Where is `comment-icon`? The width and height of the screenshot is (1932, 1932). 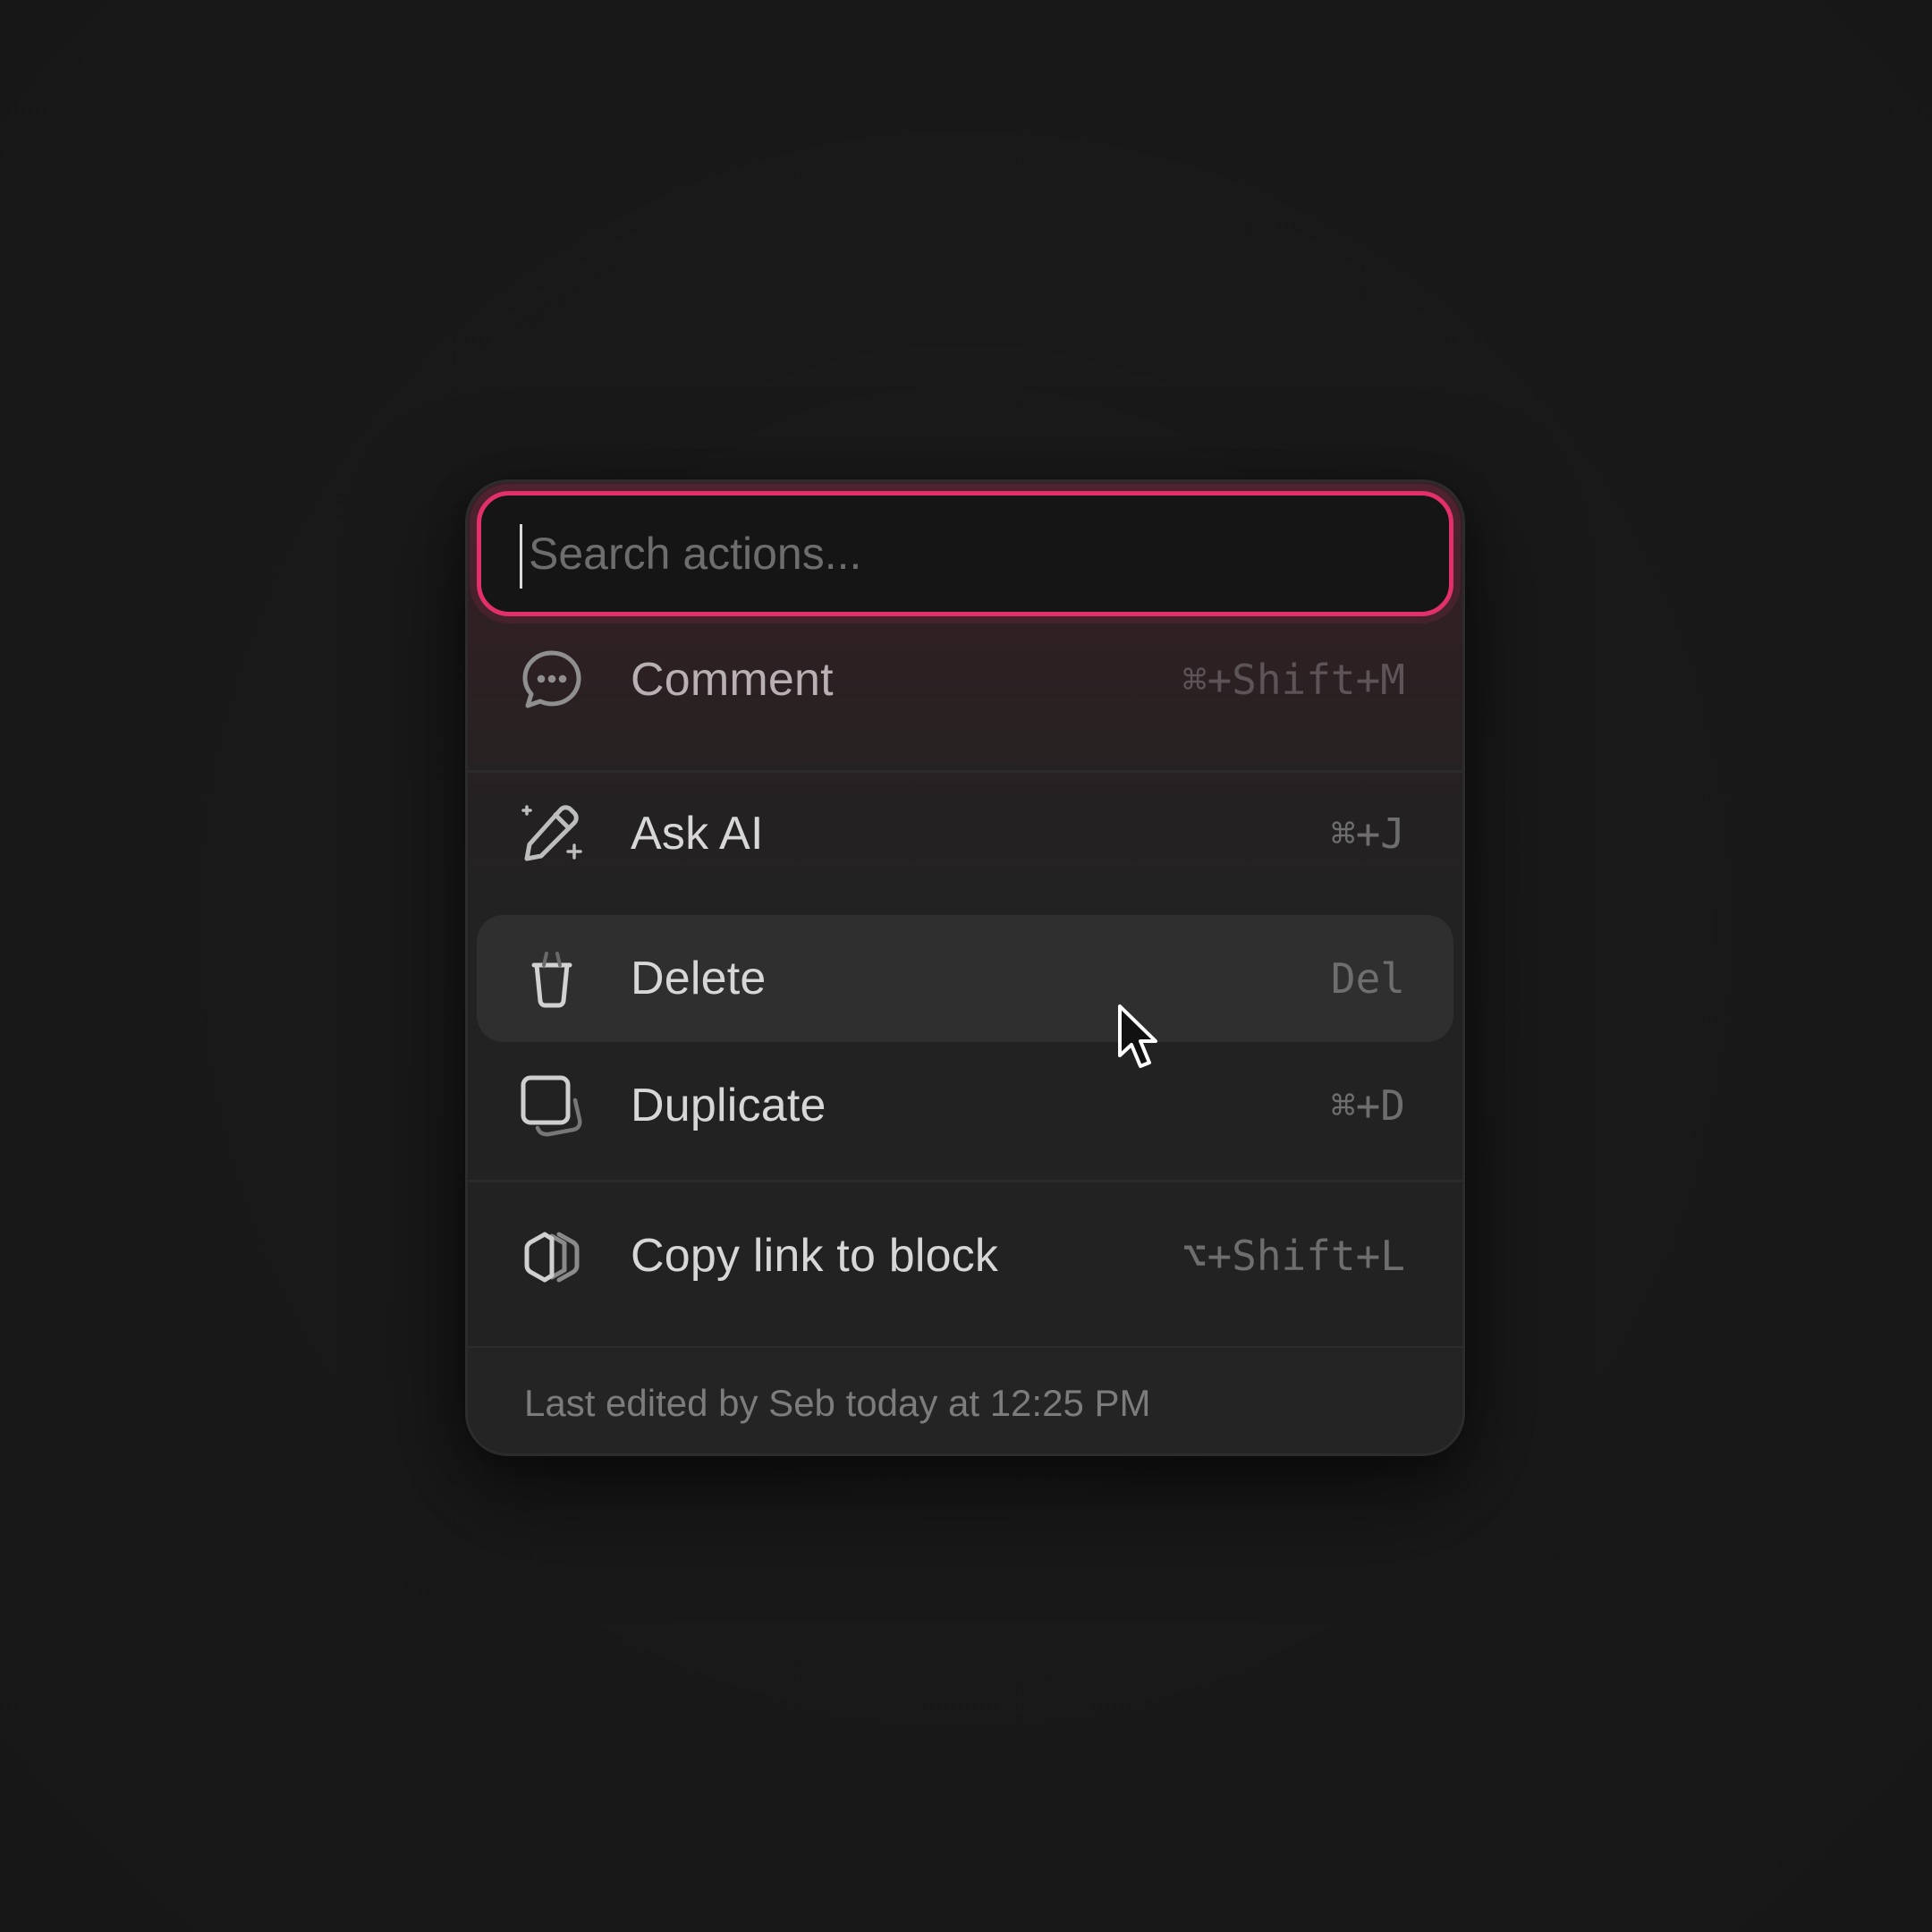
comment-icon is located at coordinates (552, 680).